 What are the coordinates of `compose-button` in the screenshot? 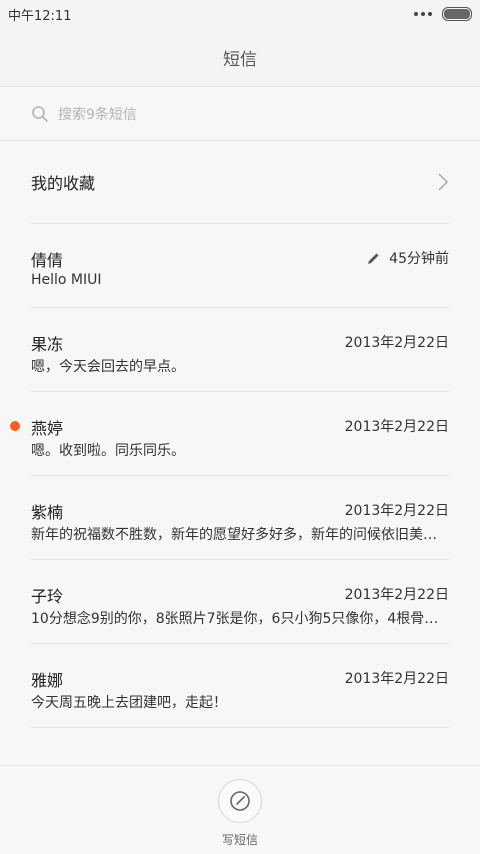 It's located at (240, 801).